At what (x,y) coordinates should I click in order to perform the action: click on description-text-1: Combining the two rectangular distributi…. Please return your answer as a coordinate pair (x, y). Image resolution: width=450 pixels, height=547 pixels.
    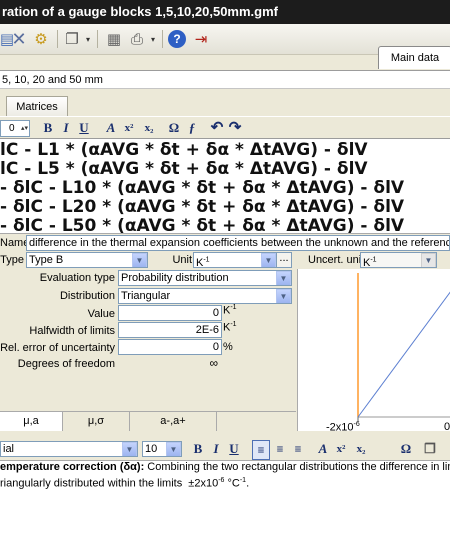
    Looking at the image, I should click on (297, 467).